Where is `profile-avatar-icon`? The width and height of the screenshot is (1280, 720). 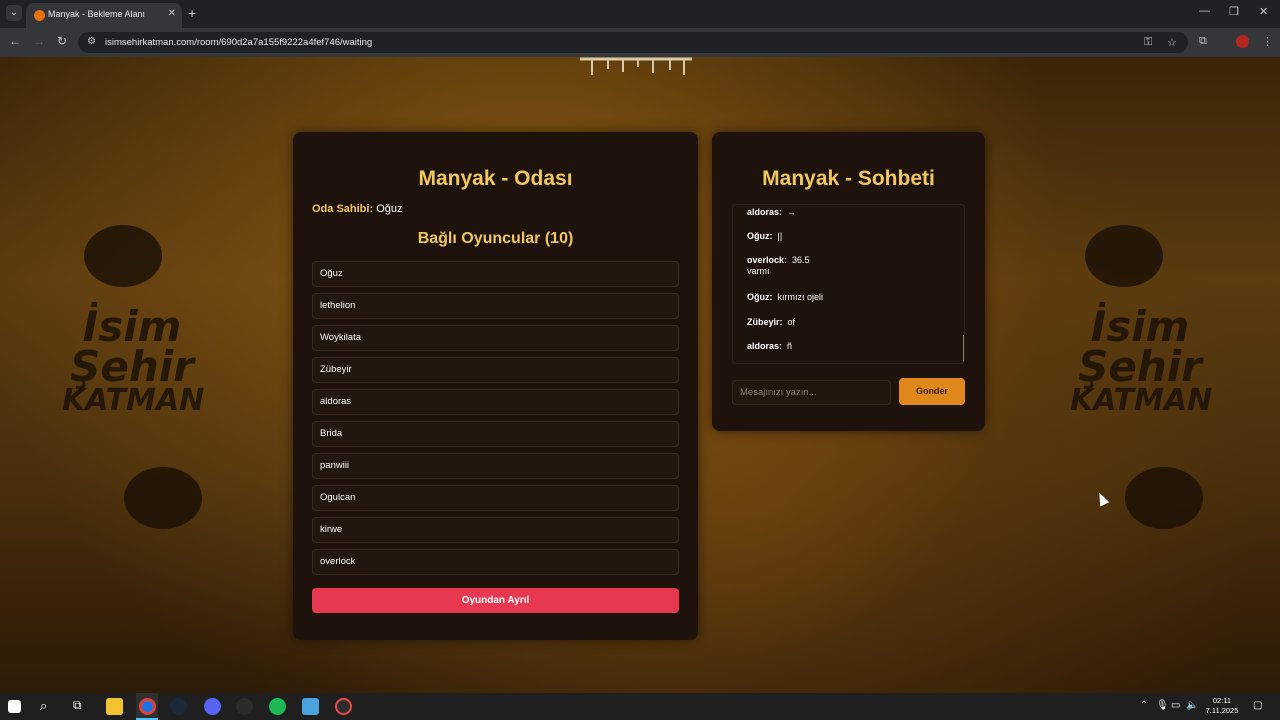 profile-avatar-icon is located at coordinates (1242, 41).